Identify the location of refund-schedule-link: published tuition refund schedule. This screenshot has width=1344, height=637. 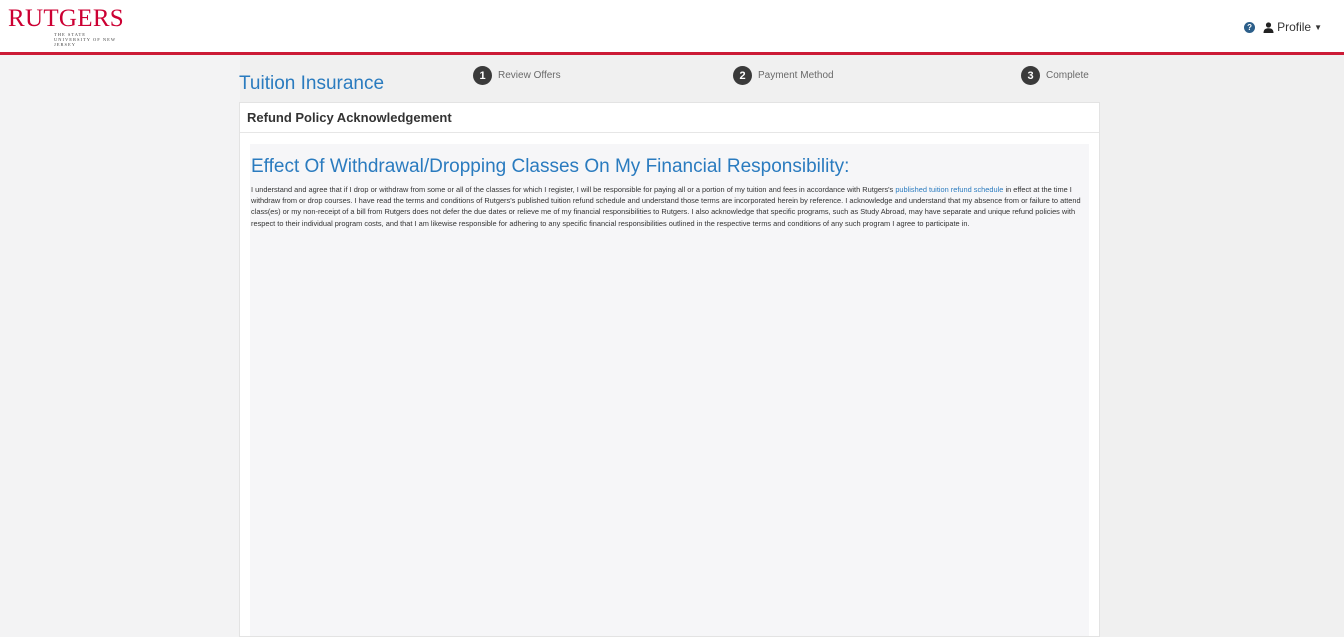
(949, 189).